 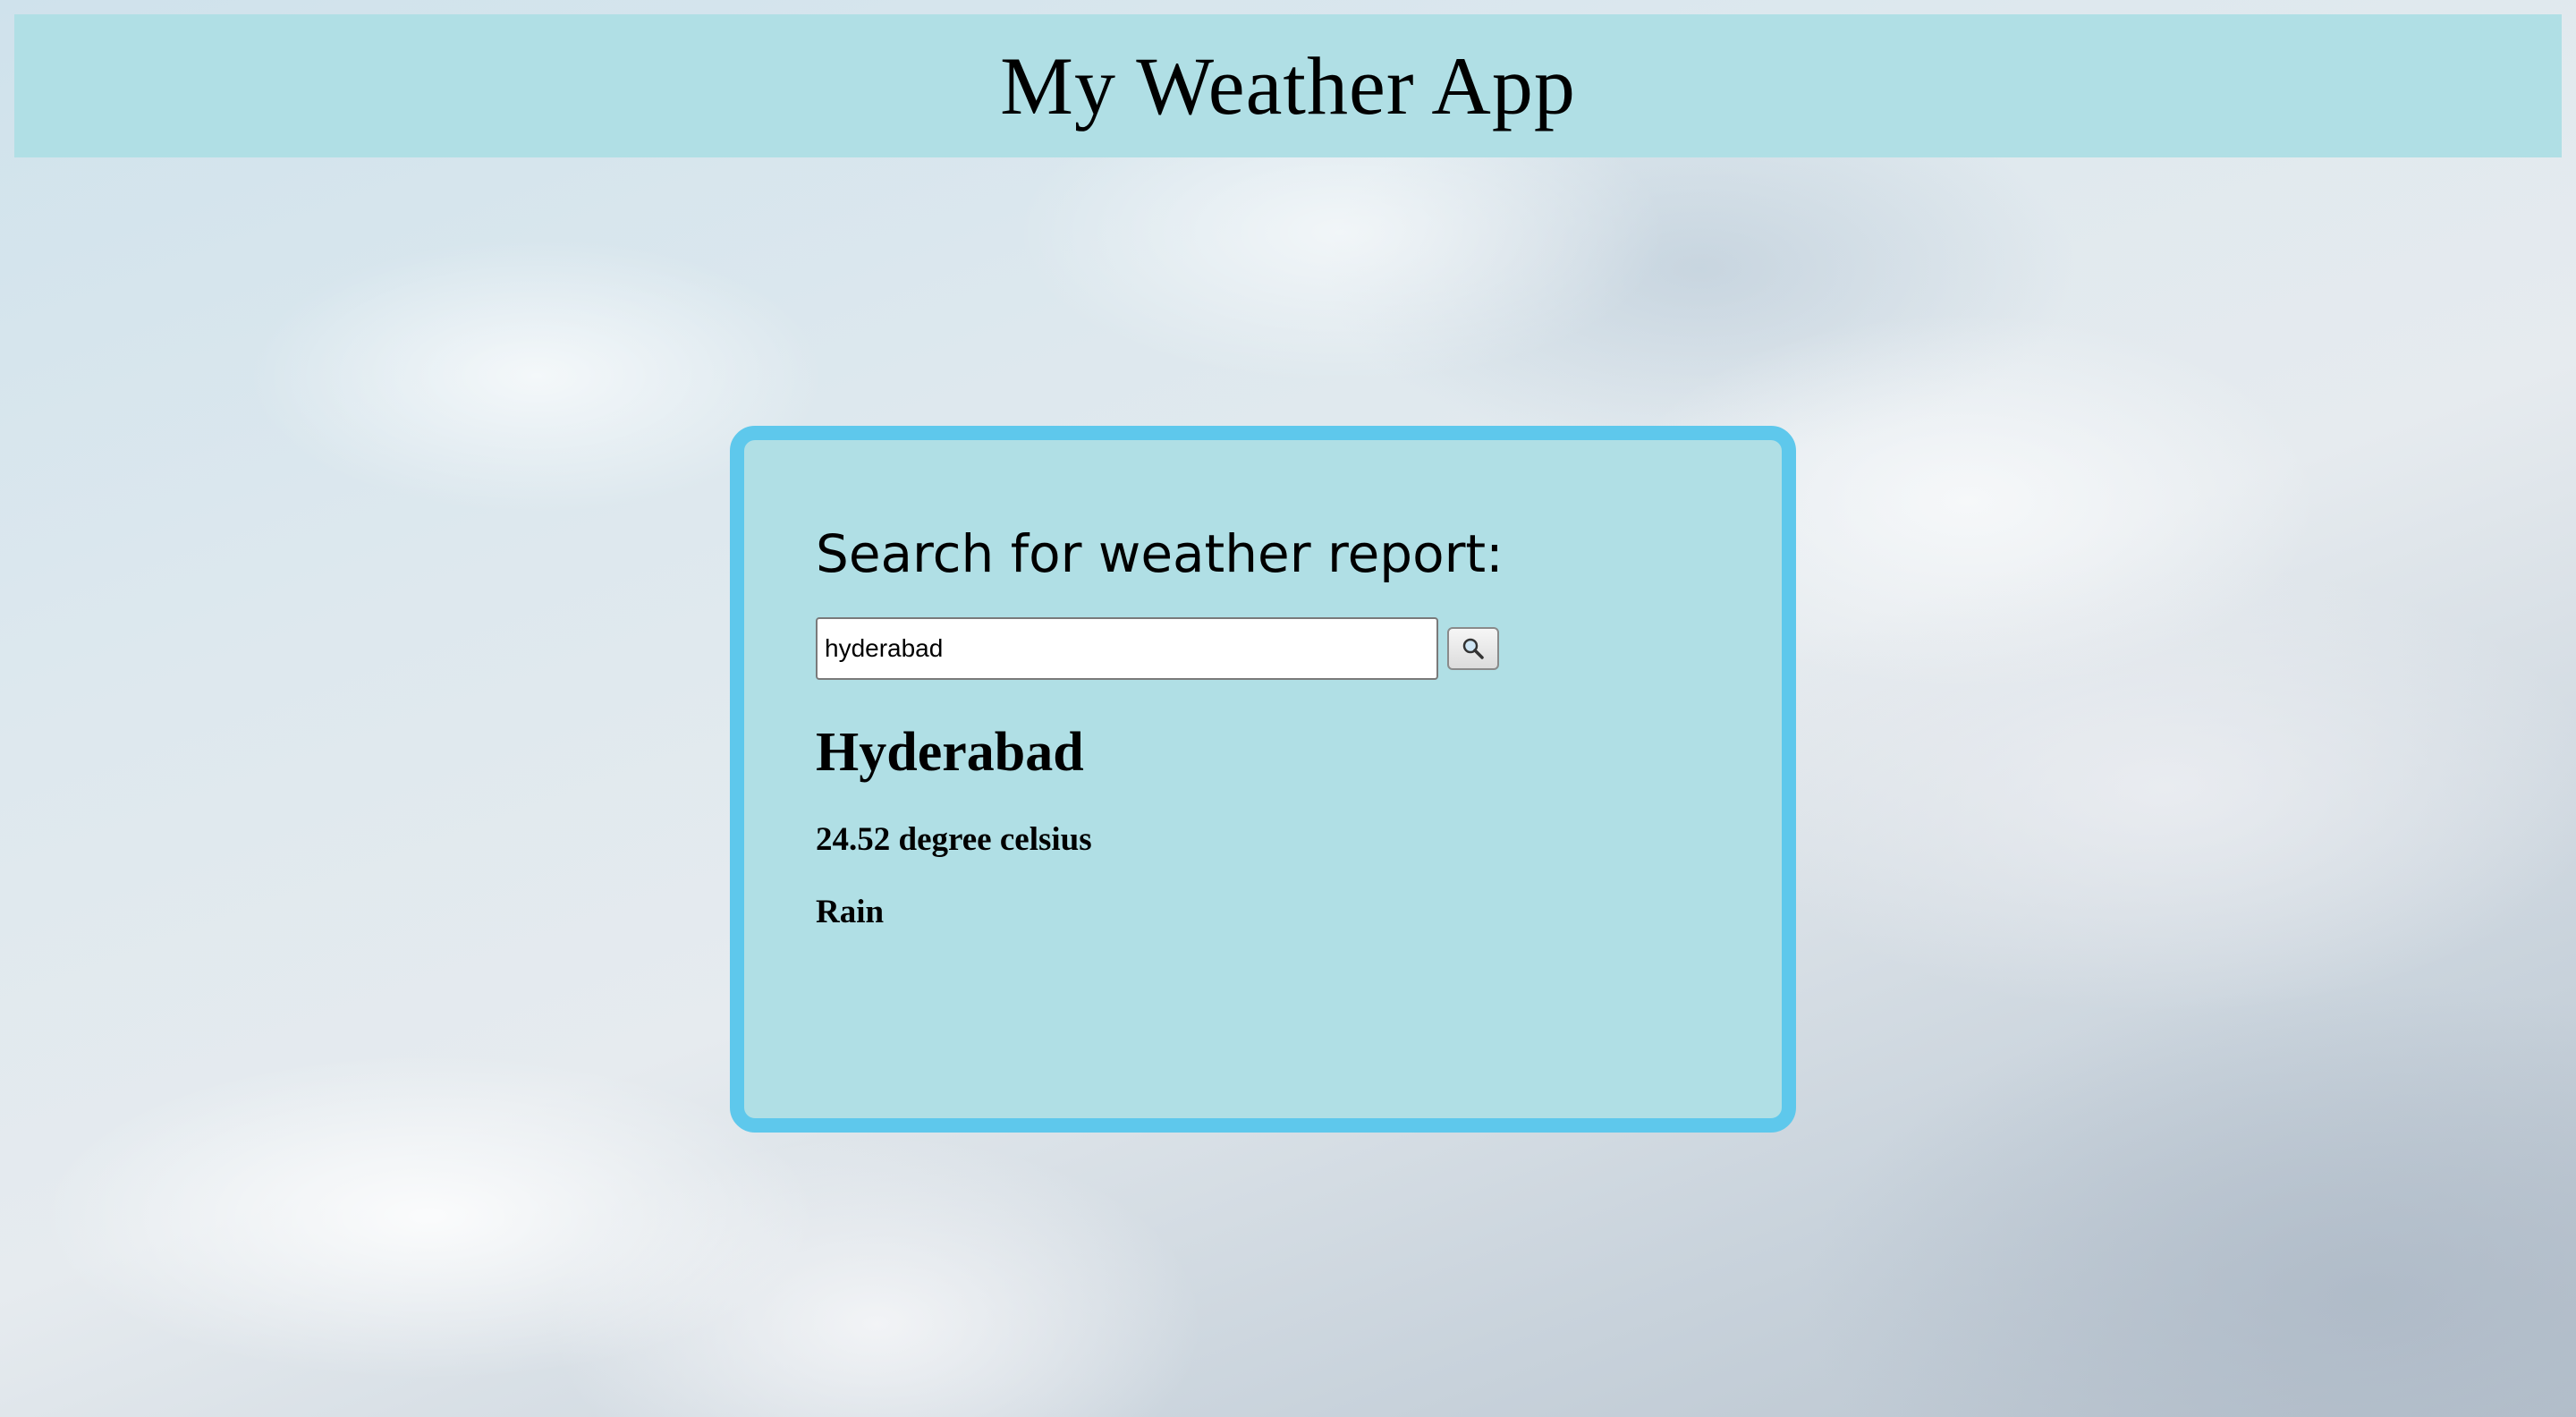 I want to click on search-input, so click(x=1127, y=648).